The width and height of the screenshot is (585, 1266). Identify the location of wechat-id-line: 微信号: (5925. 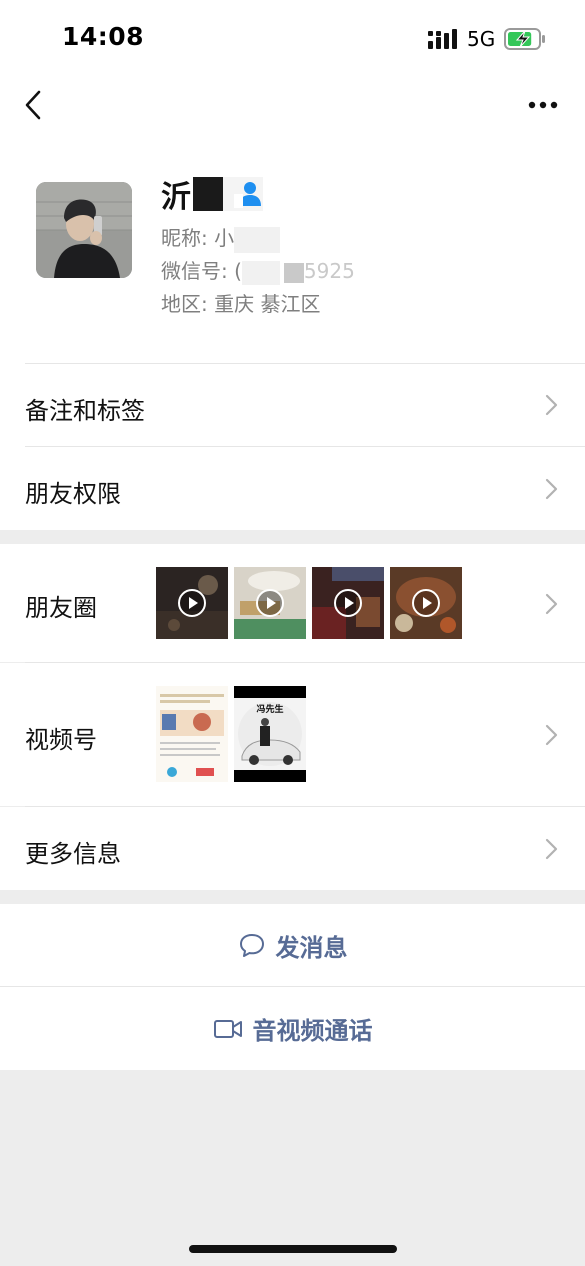
(258, 270).